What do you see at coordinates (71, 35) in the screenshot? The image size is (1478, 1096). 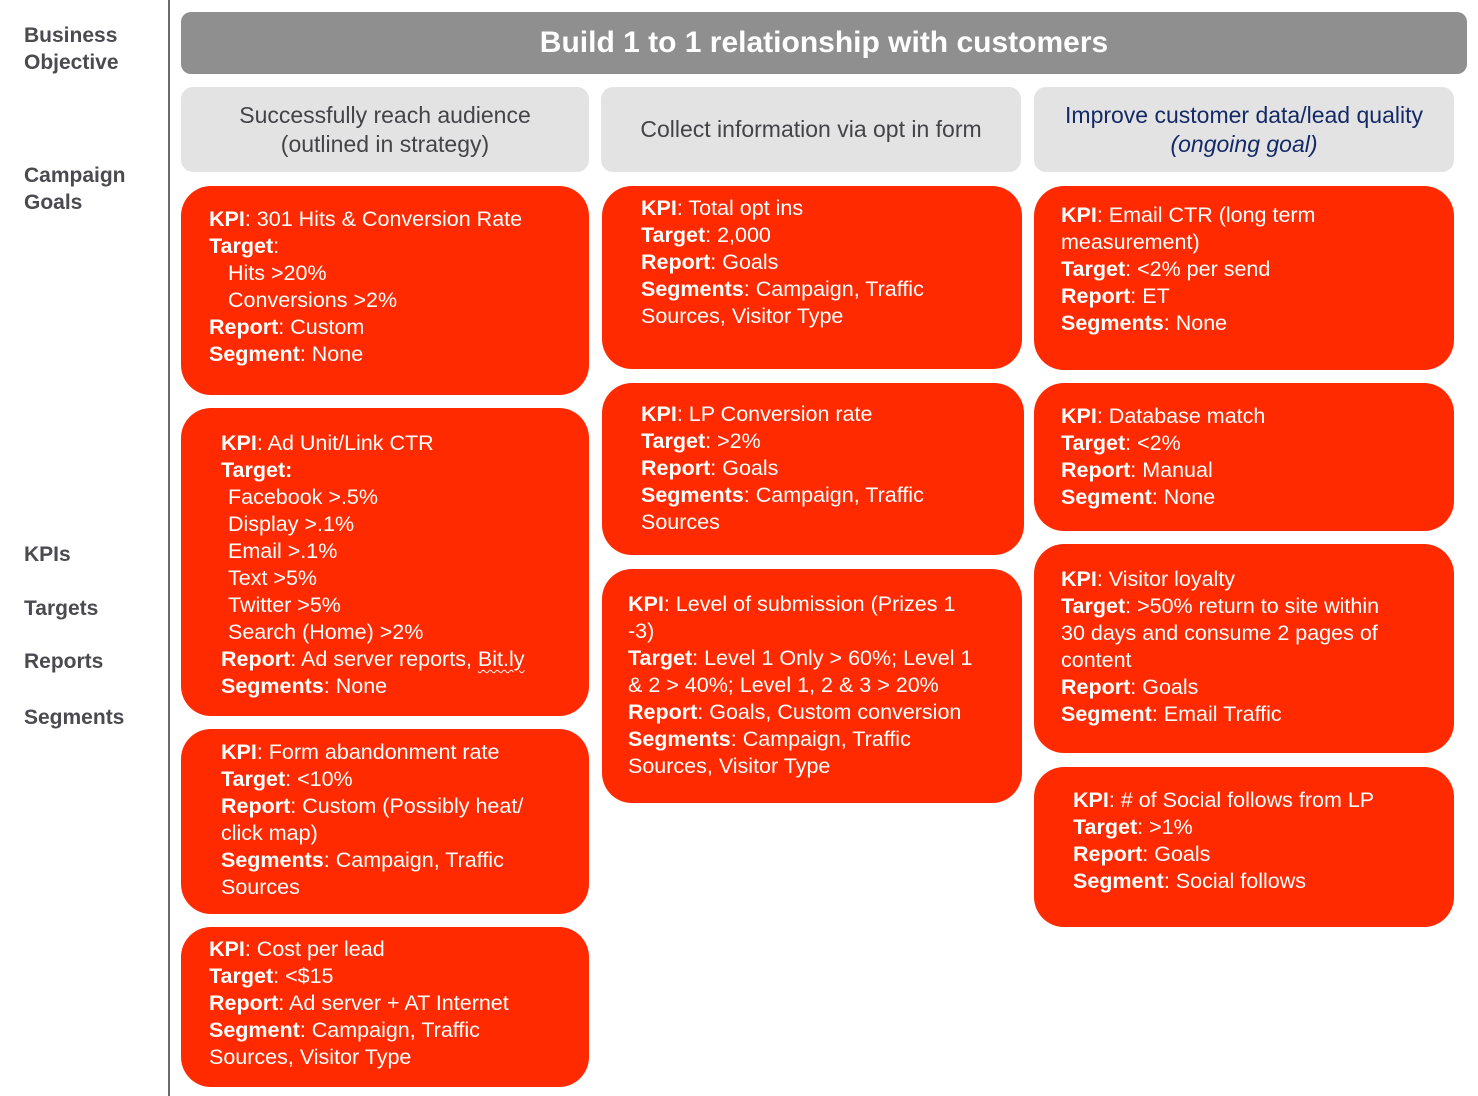 I see `row-label-text: Business` at bounding box center [71, 35].